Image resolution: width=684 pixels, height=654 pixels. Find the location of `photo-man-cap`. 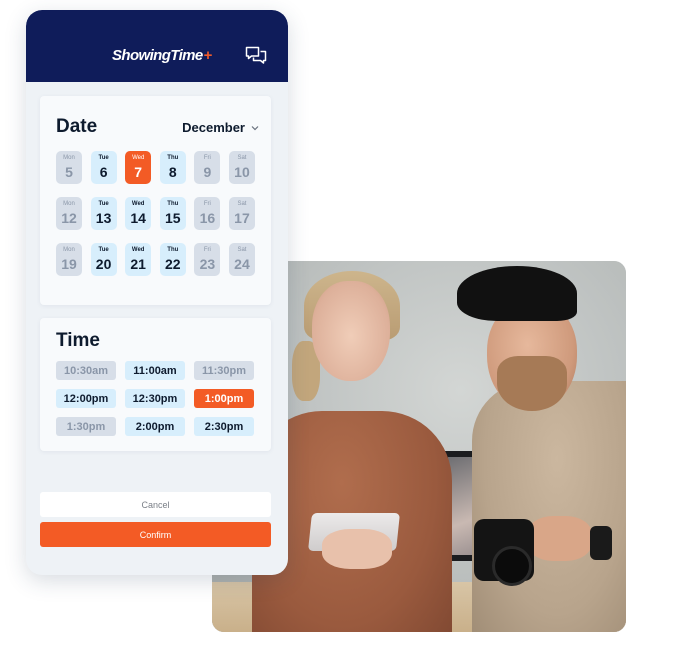

photo-man-cap is located at coordinates (517, 293).